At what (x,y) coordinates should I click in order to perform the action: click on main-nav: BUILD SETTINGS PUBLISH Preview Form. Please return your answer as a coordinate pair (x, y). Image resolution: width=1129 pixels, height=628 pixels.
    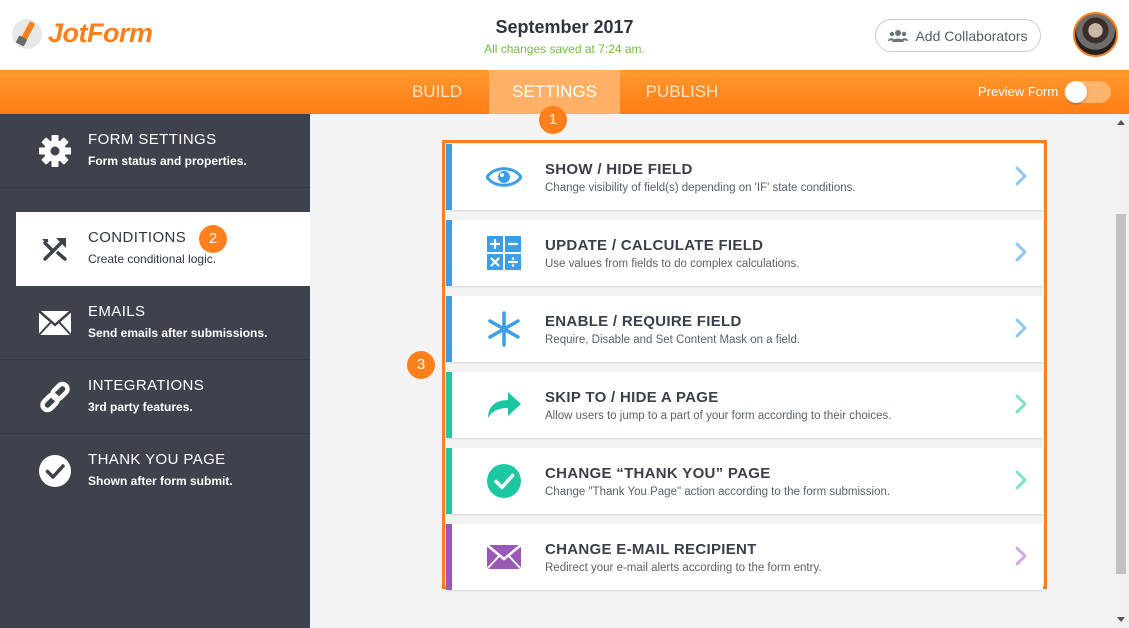
    Looking at the image, I should click on (564, 92).